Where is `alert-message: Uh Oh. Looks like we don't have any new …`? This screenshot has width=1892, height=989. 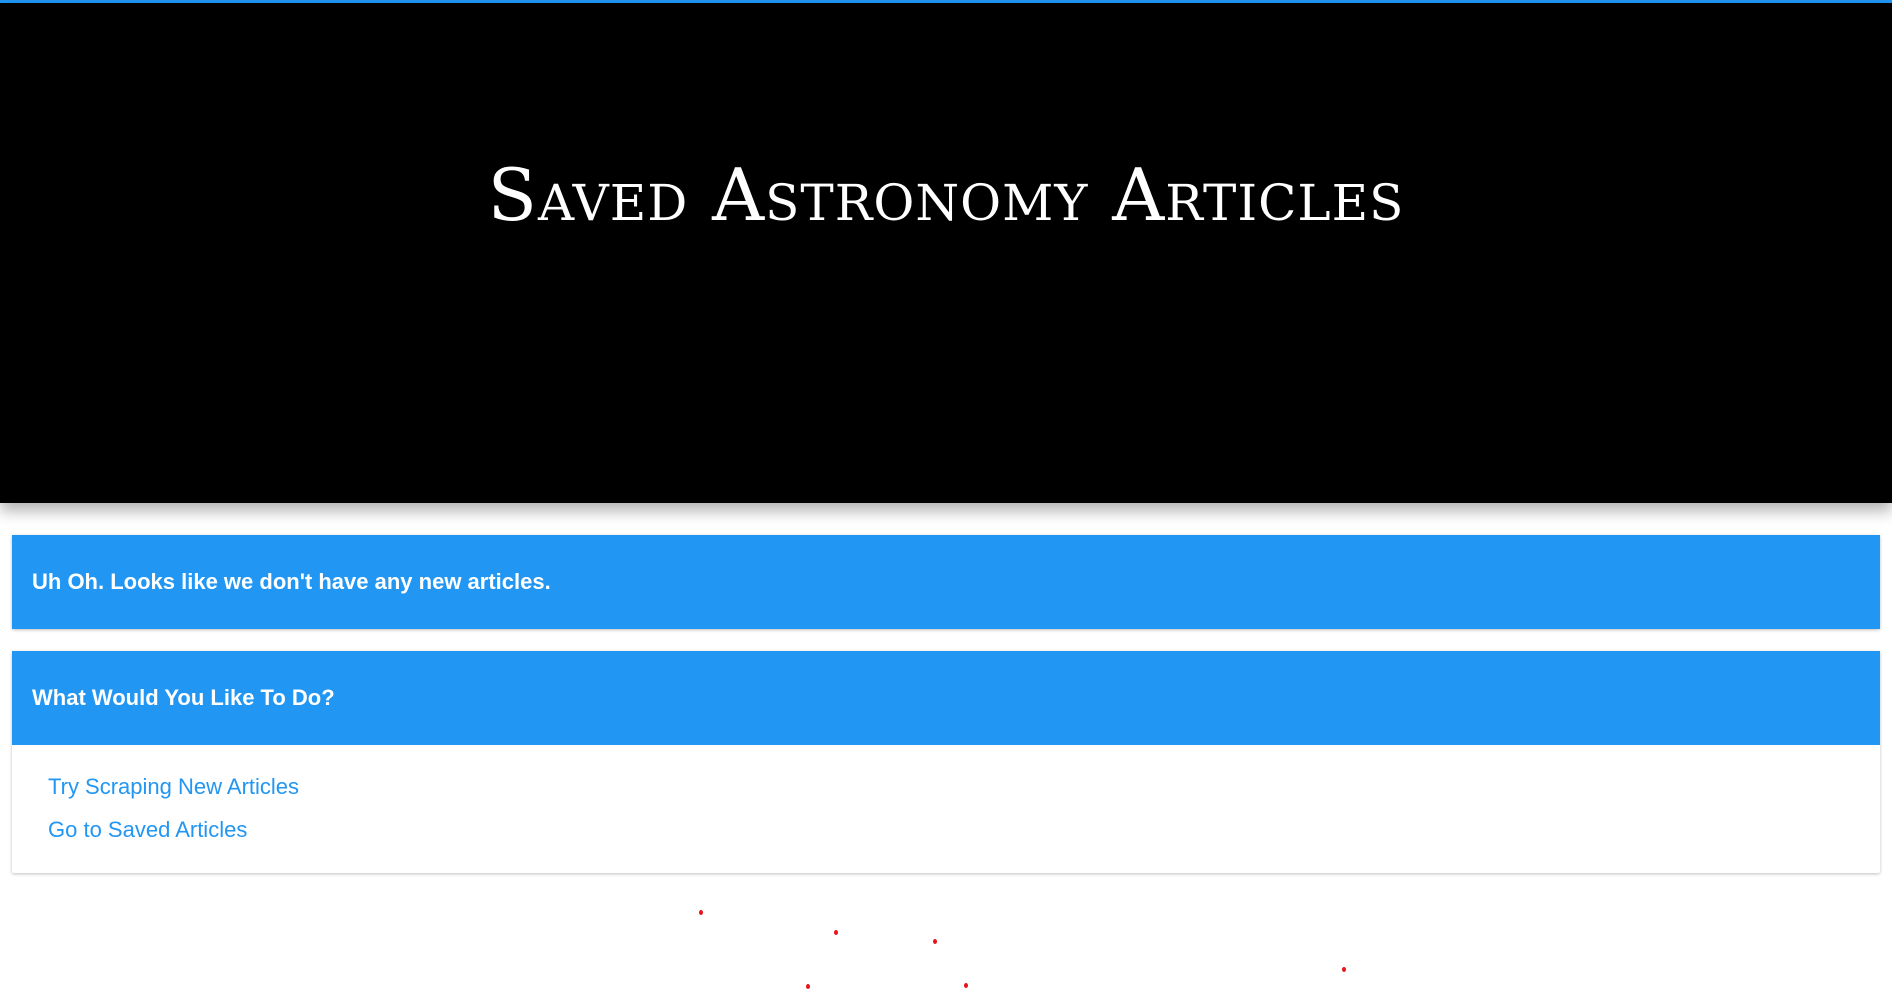 alert-message: Uh Oh. Looks like we don't have any new … is located at coordinates (946, 582).